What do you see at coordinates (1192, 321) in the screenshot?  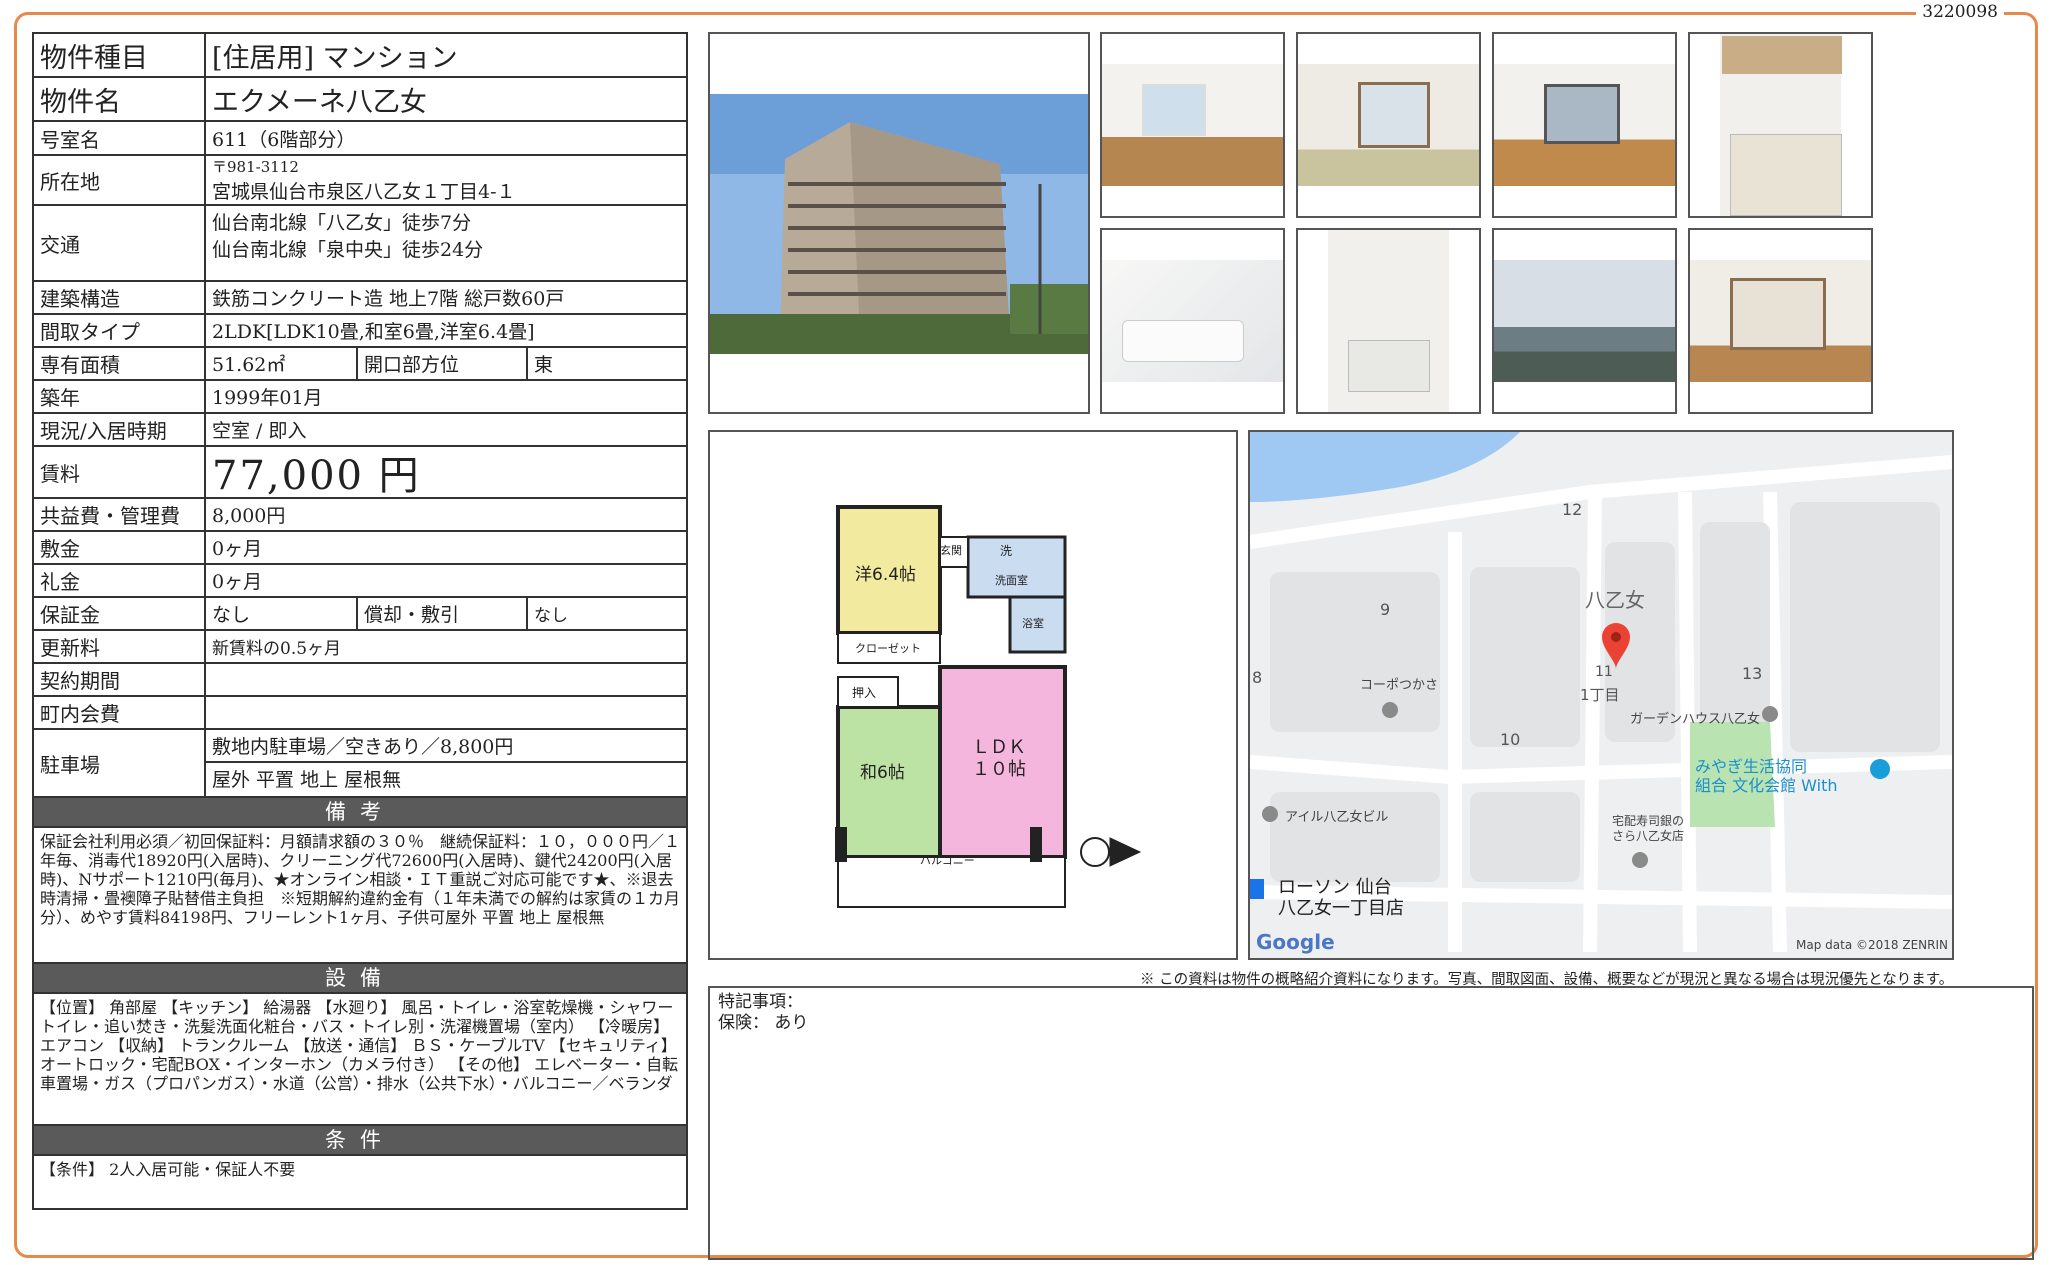 I see `bathroom-photo` at bounding box center [1192, 321].